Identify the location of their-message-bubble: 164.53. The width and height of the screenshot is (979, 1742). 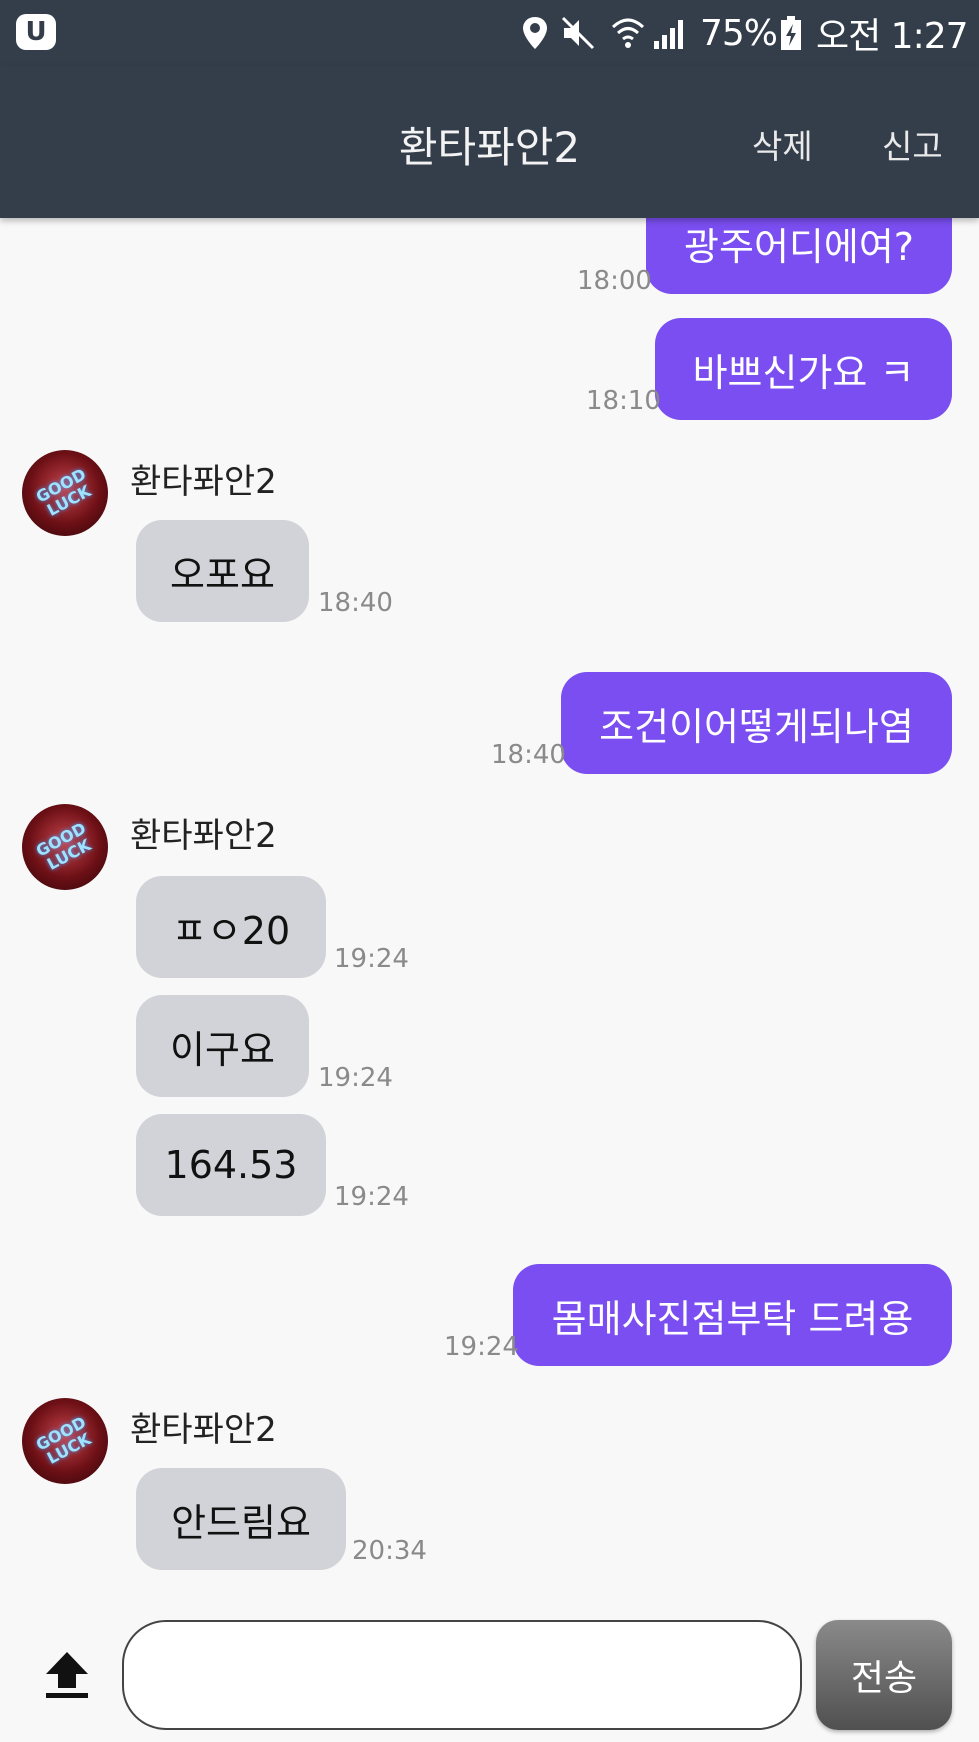
(231, 1165).